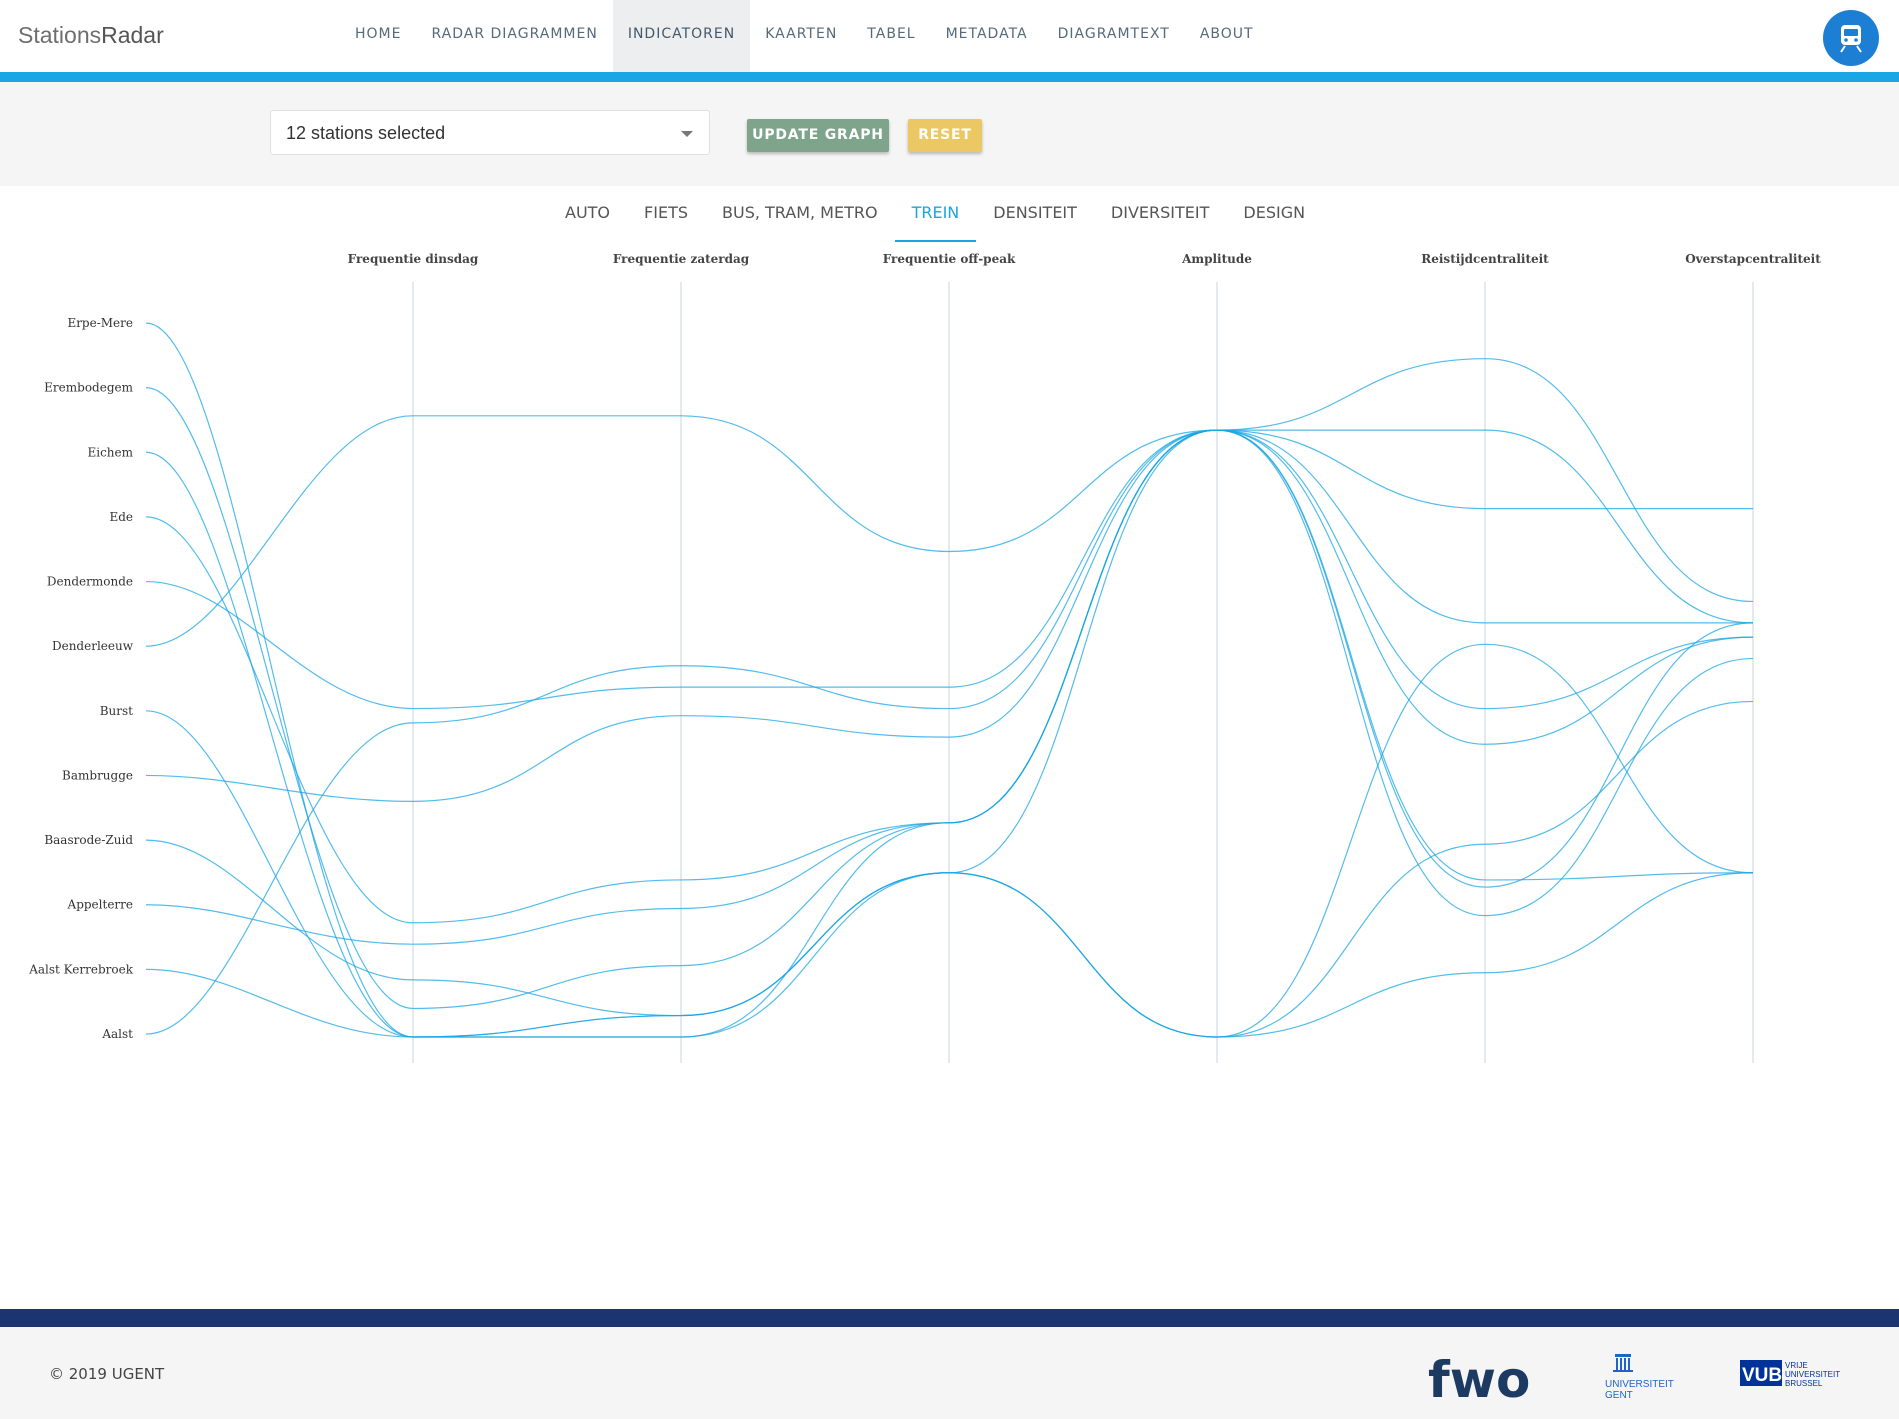 The width and height of the screenshot is (1899, 1419). What do you see at coordinates (81, 969) in the screenshot?
I see `station-label-aalst-kerrebroek: Aalst Kerrebroek` at bounding box center [81, 969].